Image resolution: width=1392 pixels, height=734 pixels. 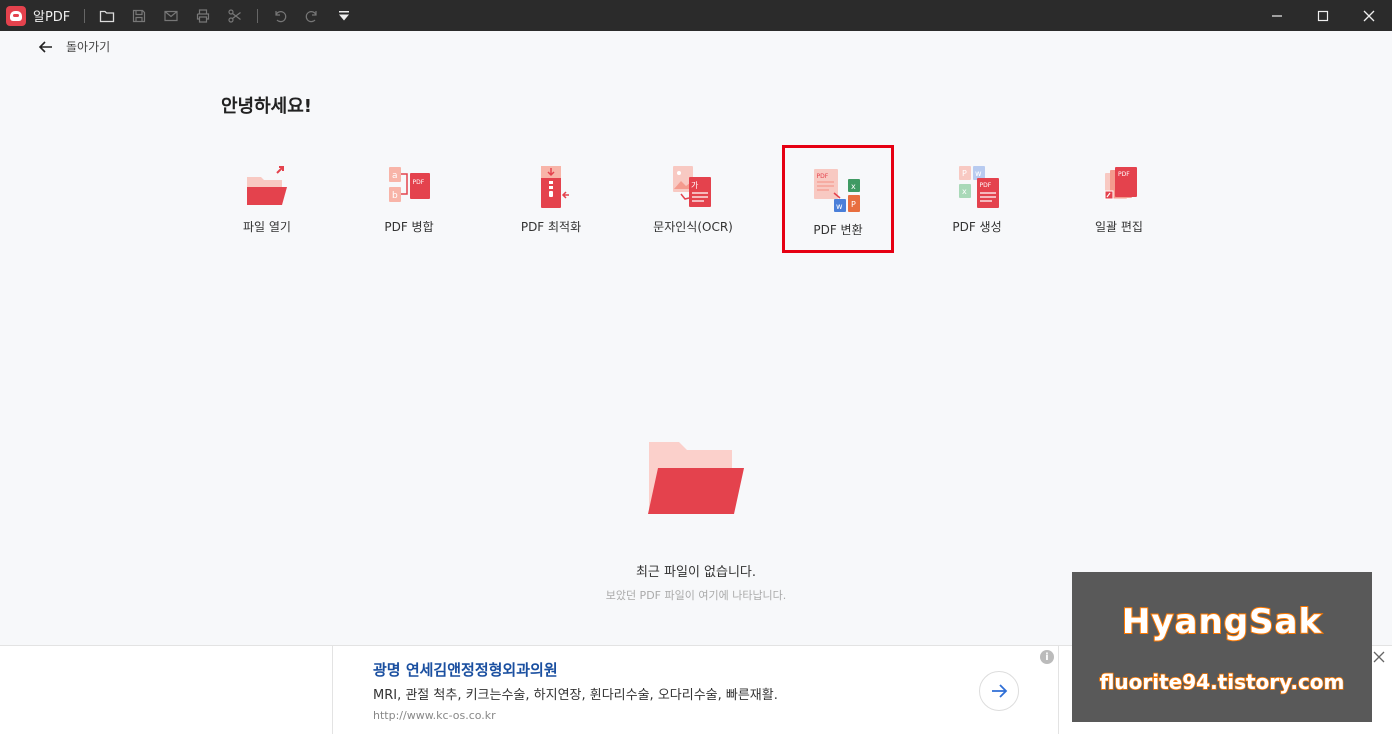 I want to click on action-label: 파일 열기, so click(x=267, y=227).